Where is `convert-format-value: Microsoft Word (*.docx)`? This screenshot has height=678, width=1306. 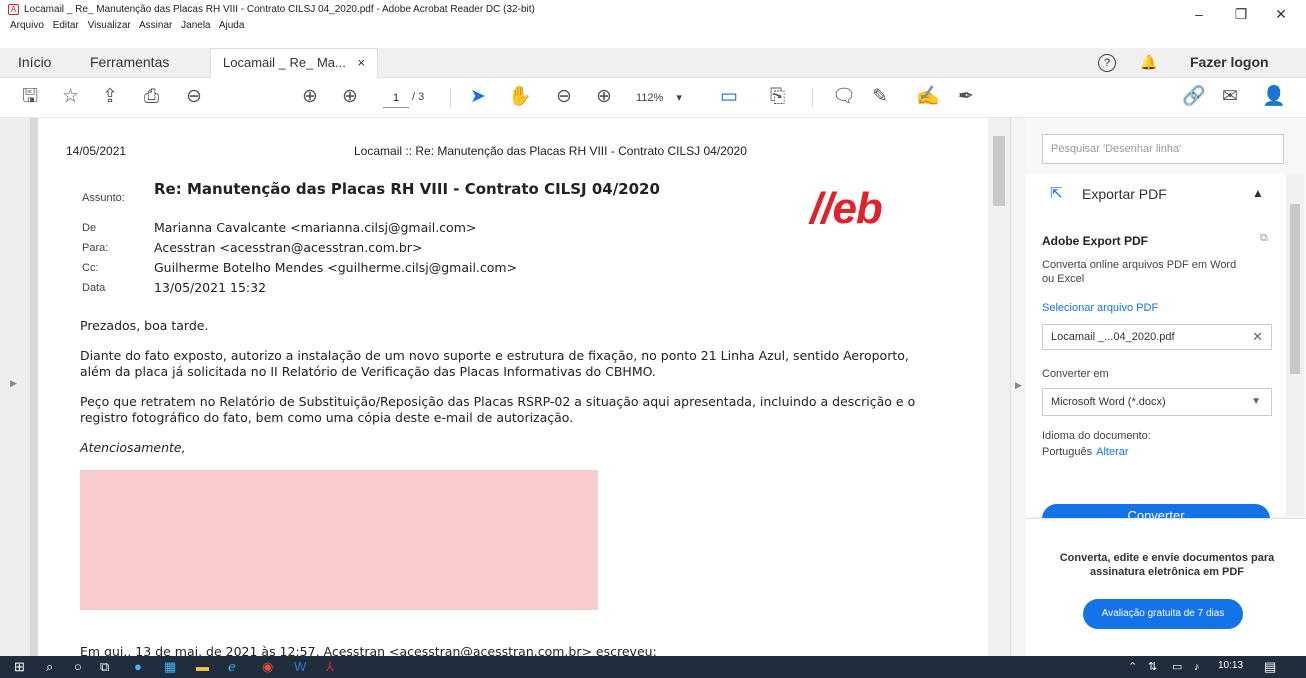
convert-format-value: Microsoft Word (*.docx) is located at coordinates (1108, 402).